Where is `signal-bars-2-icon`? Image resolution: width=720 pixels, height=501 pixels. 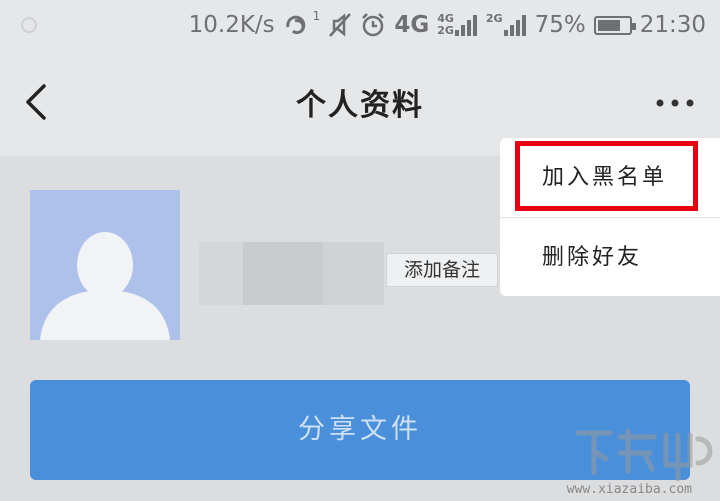
signal-bars-2-icon is located at coordinates (514, 25).